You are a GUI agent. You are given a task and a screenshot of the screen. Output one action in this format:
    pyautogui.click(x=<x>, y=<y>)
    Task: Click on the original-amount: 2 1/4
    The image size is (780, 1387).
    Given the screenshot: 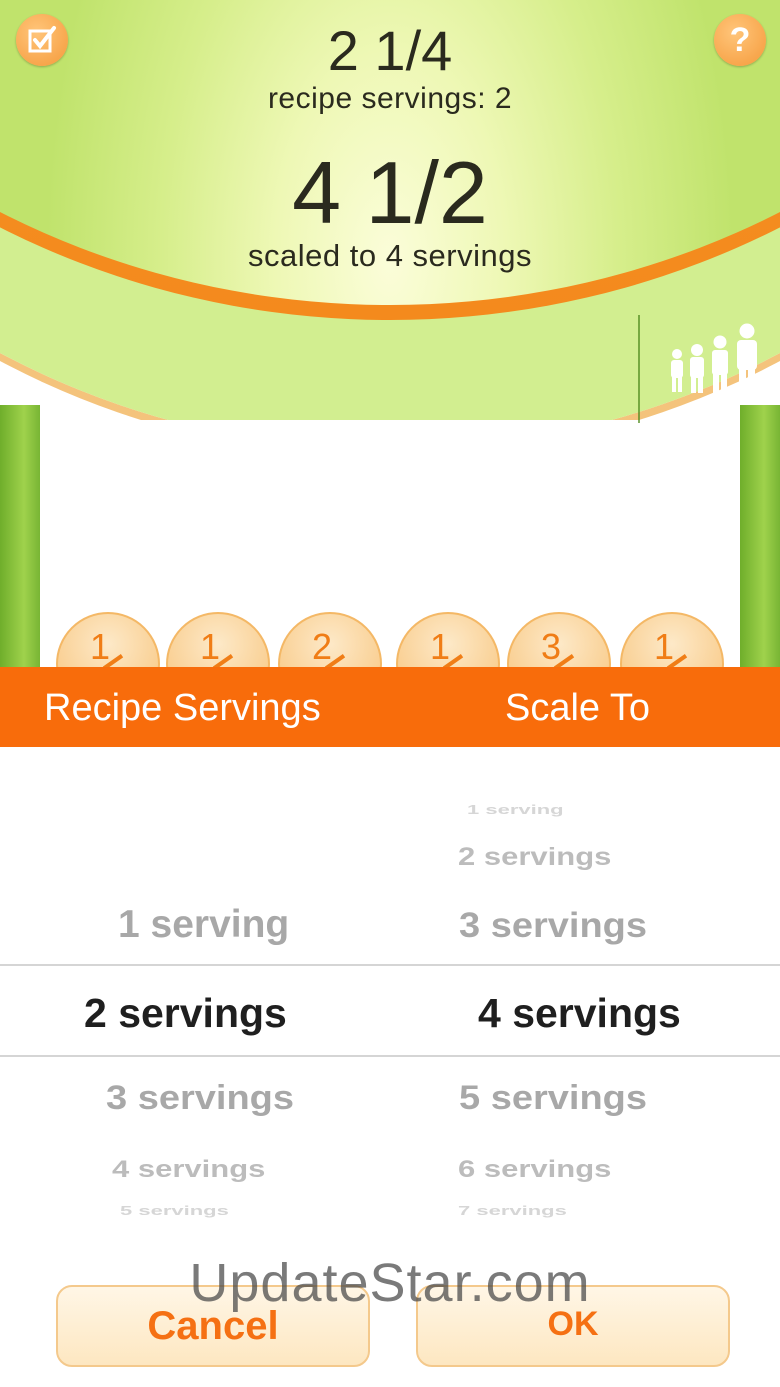 What is the action you would take?
    pyautogui.click(x=390, y=50)
    